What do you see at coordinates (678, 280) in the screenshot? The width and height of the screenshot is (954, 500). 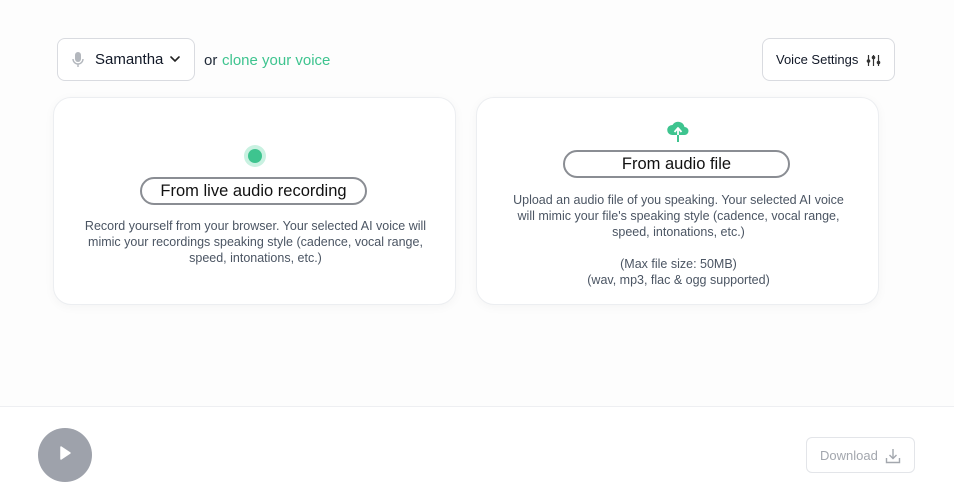 I see `supported-formats-text: (wav, mp3, flac & ogg supported)` at bounding box center [678, 280].